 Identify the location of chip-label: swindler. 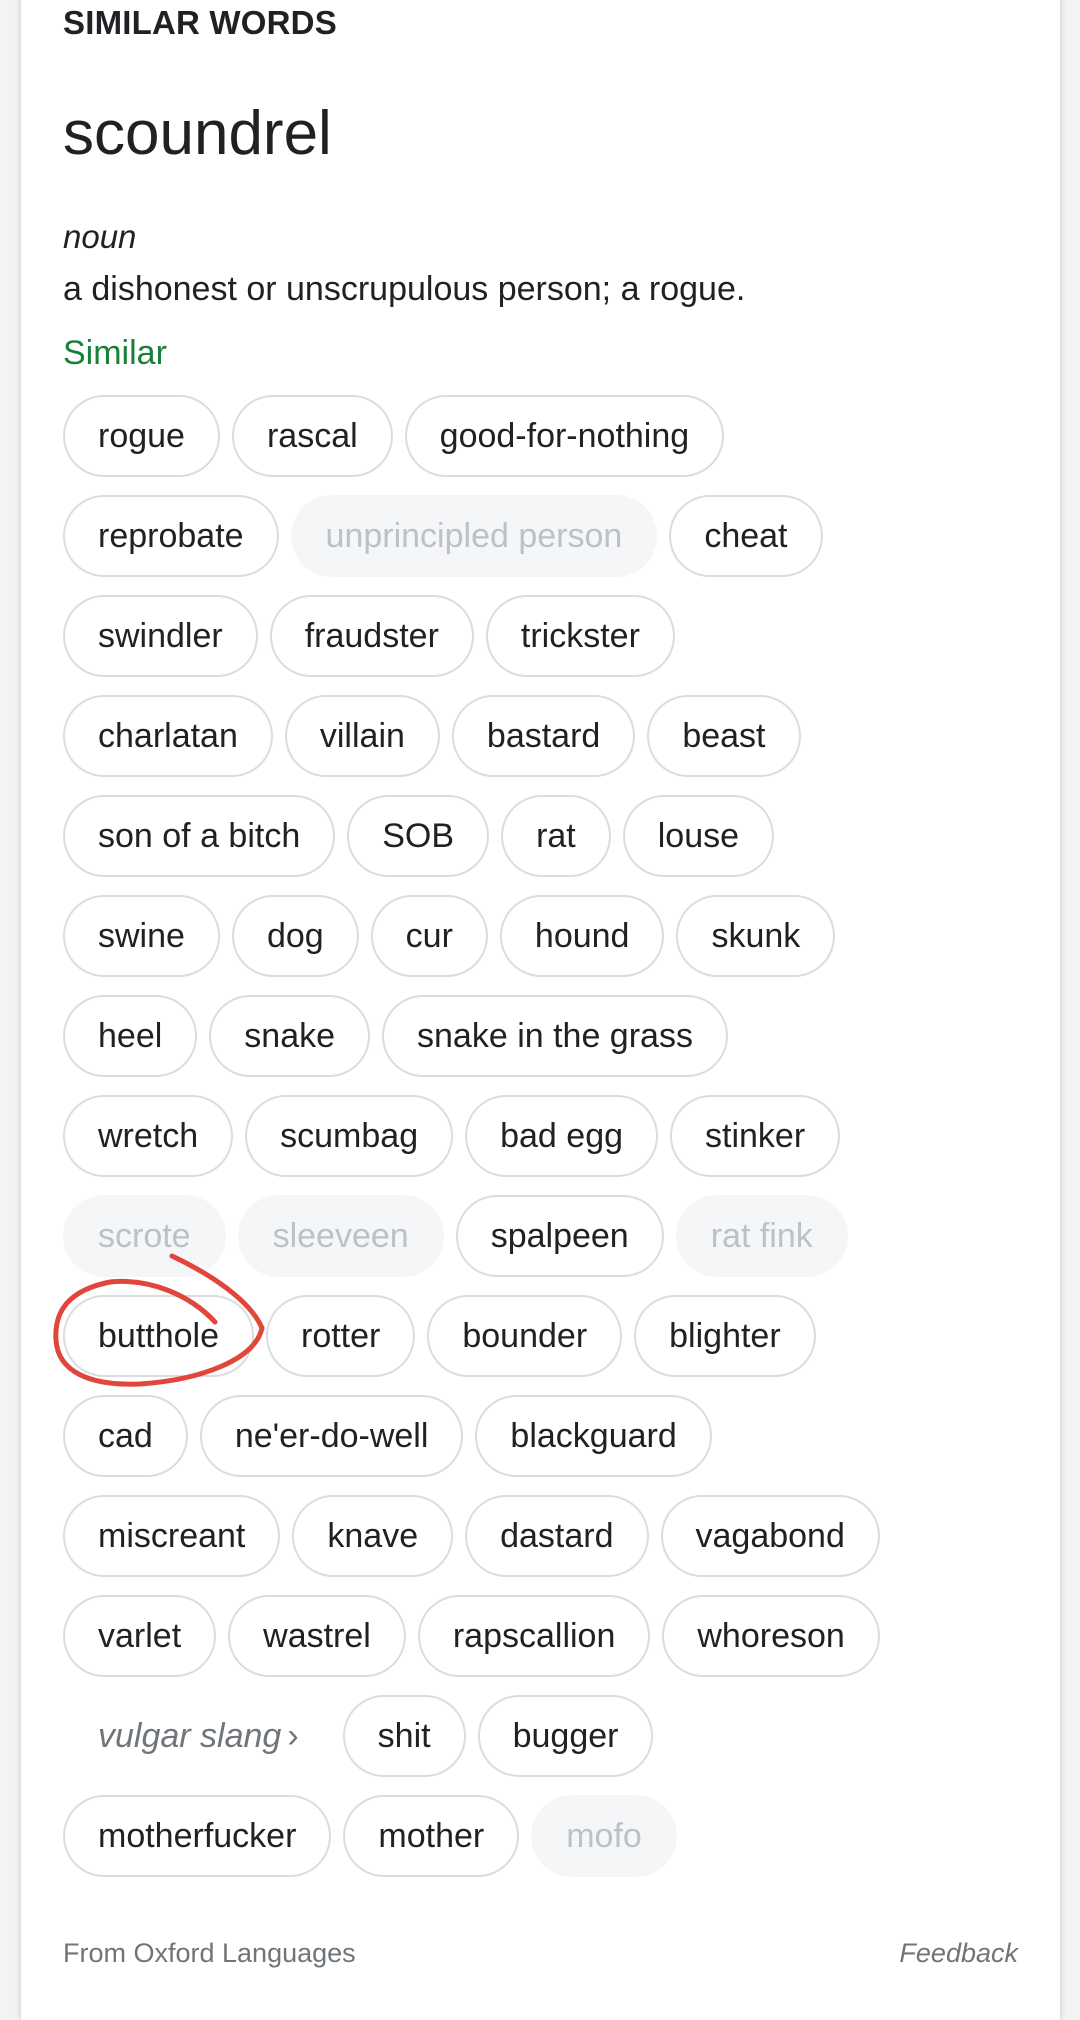
(160, 635).